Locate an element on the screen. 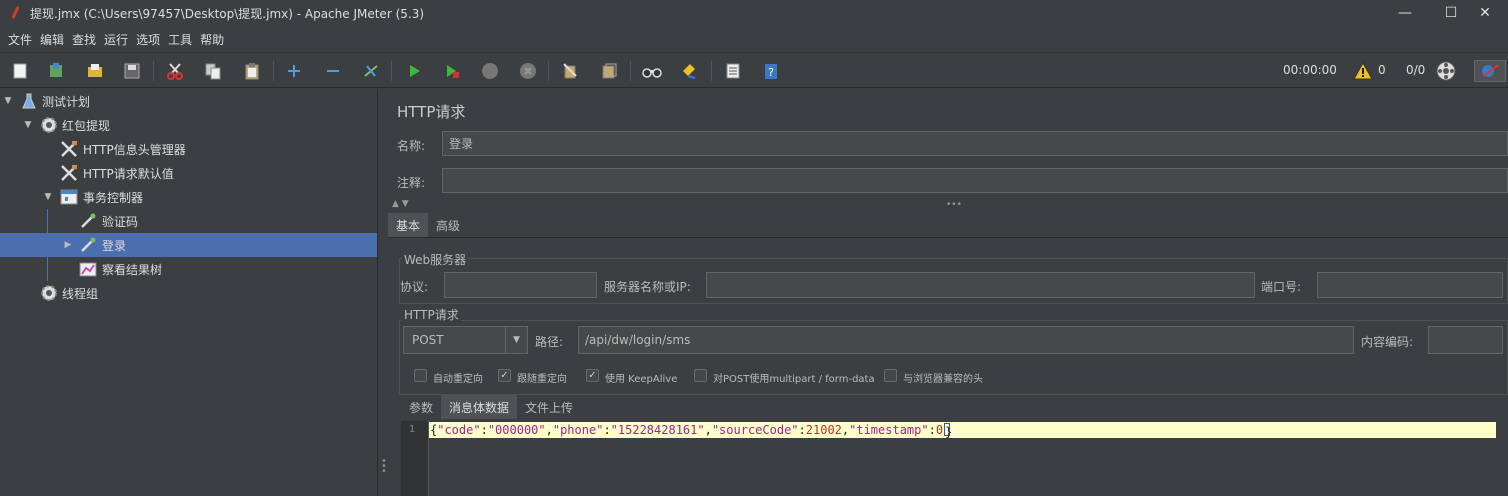  http-request-title: HTTP请求 is located at coordinates (431, 314).